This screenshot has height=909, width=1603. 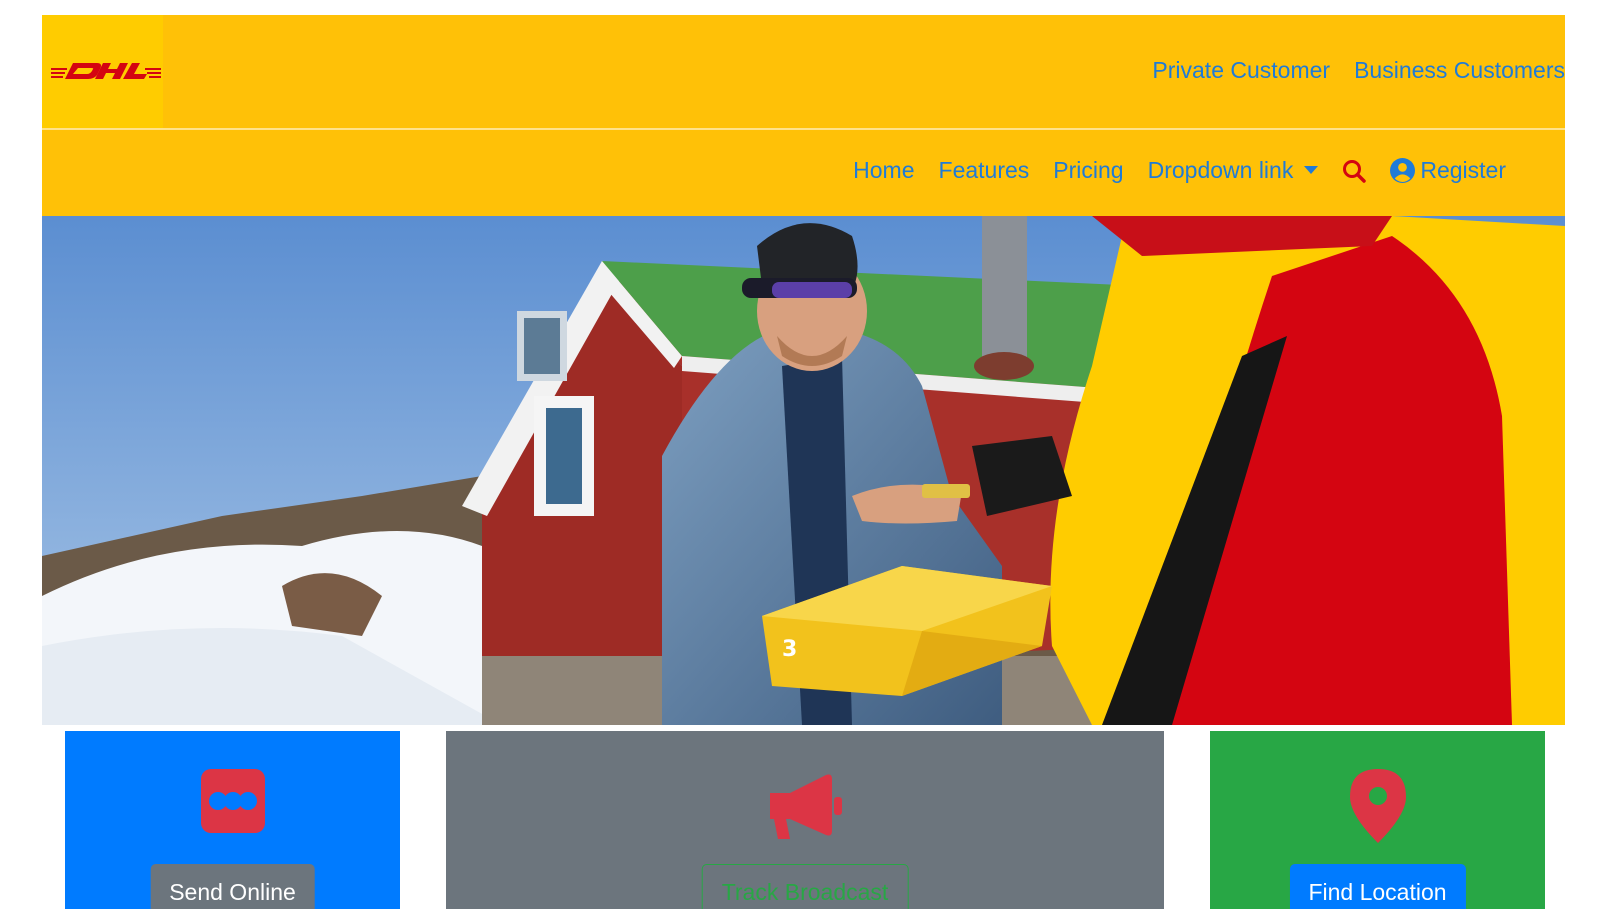 What do you see at coordinates (805, 808) in the screenshot?
I see `megaphone-icon` at bounding box center [805, 808].